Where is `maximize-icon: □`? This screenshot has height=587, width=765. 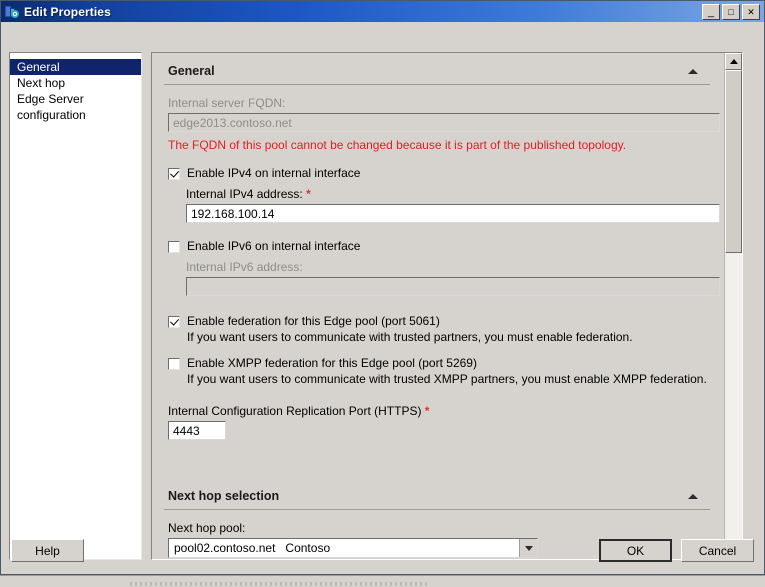 maximize-icon: □ is located at coordinates (731, 11).